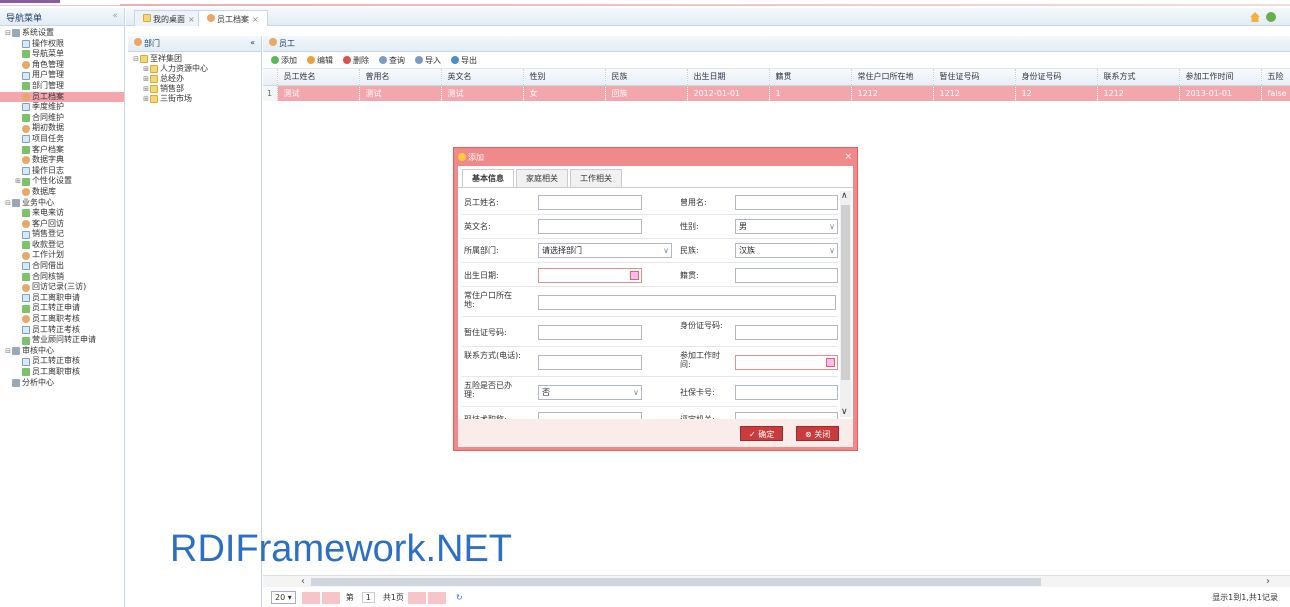 The width and height of the screenshot is (1290, 607). What do you see at coordinates (62, 361) in the screenshot?
I see `sidebar-item: 员工转正审核` at bounding box center [62, 361].